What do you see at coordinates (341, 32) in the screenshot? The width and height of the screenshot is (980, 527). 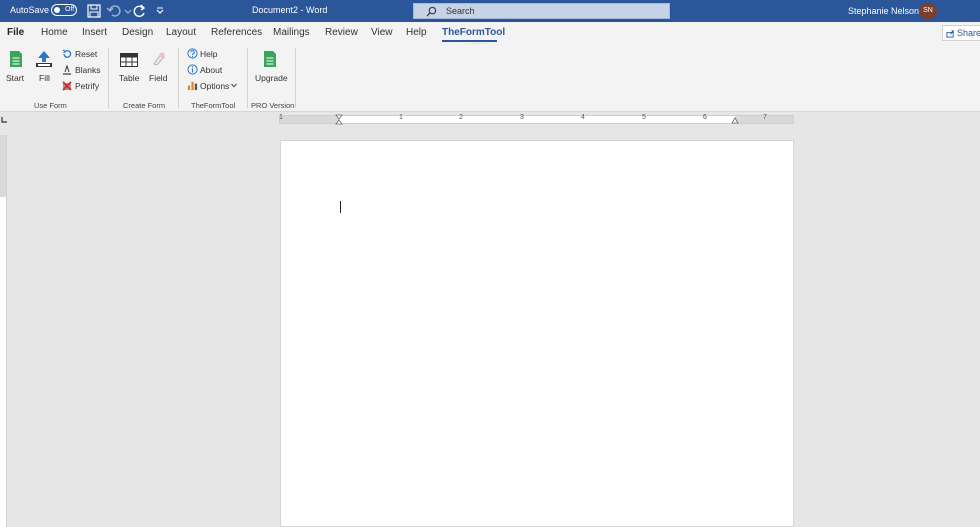 I see `tab-review: Review` at bounding box center [341, 32].